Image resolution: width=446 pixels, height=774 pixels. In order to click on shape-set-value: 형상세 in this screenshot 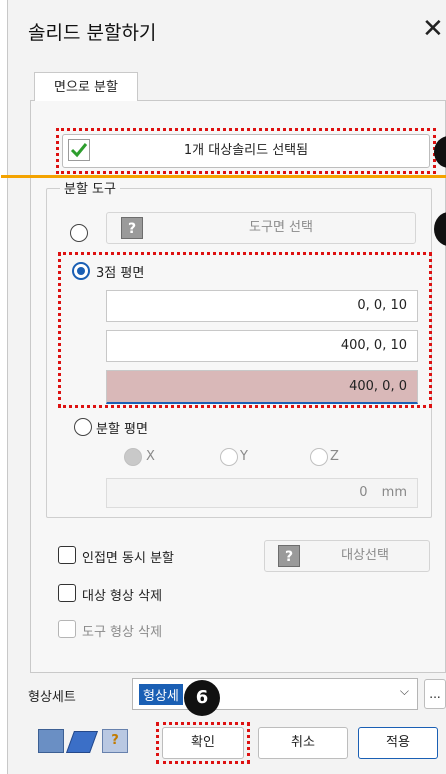, I will do `click(161, 694)`.